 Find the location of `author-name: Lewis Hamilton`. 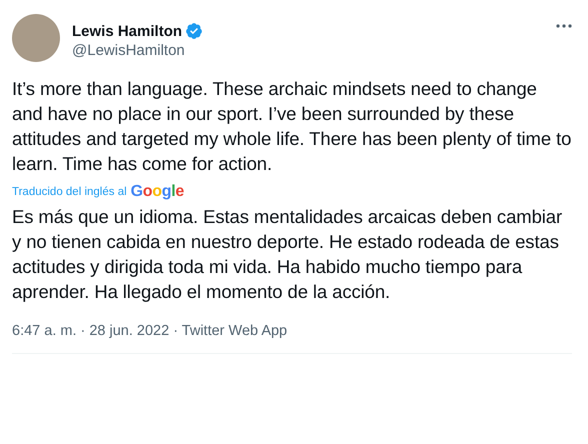

author-name: Lewis Hamilton is located at coordinates (127, 31).